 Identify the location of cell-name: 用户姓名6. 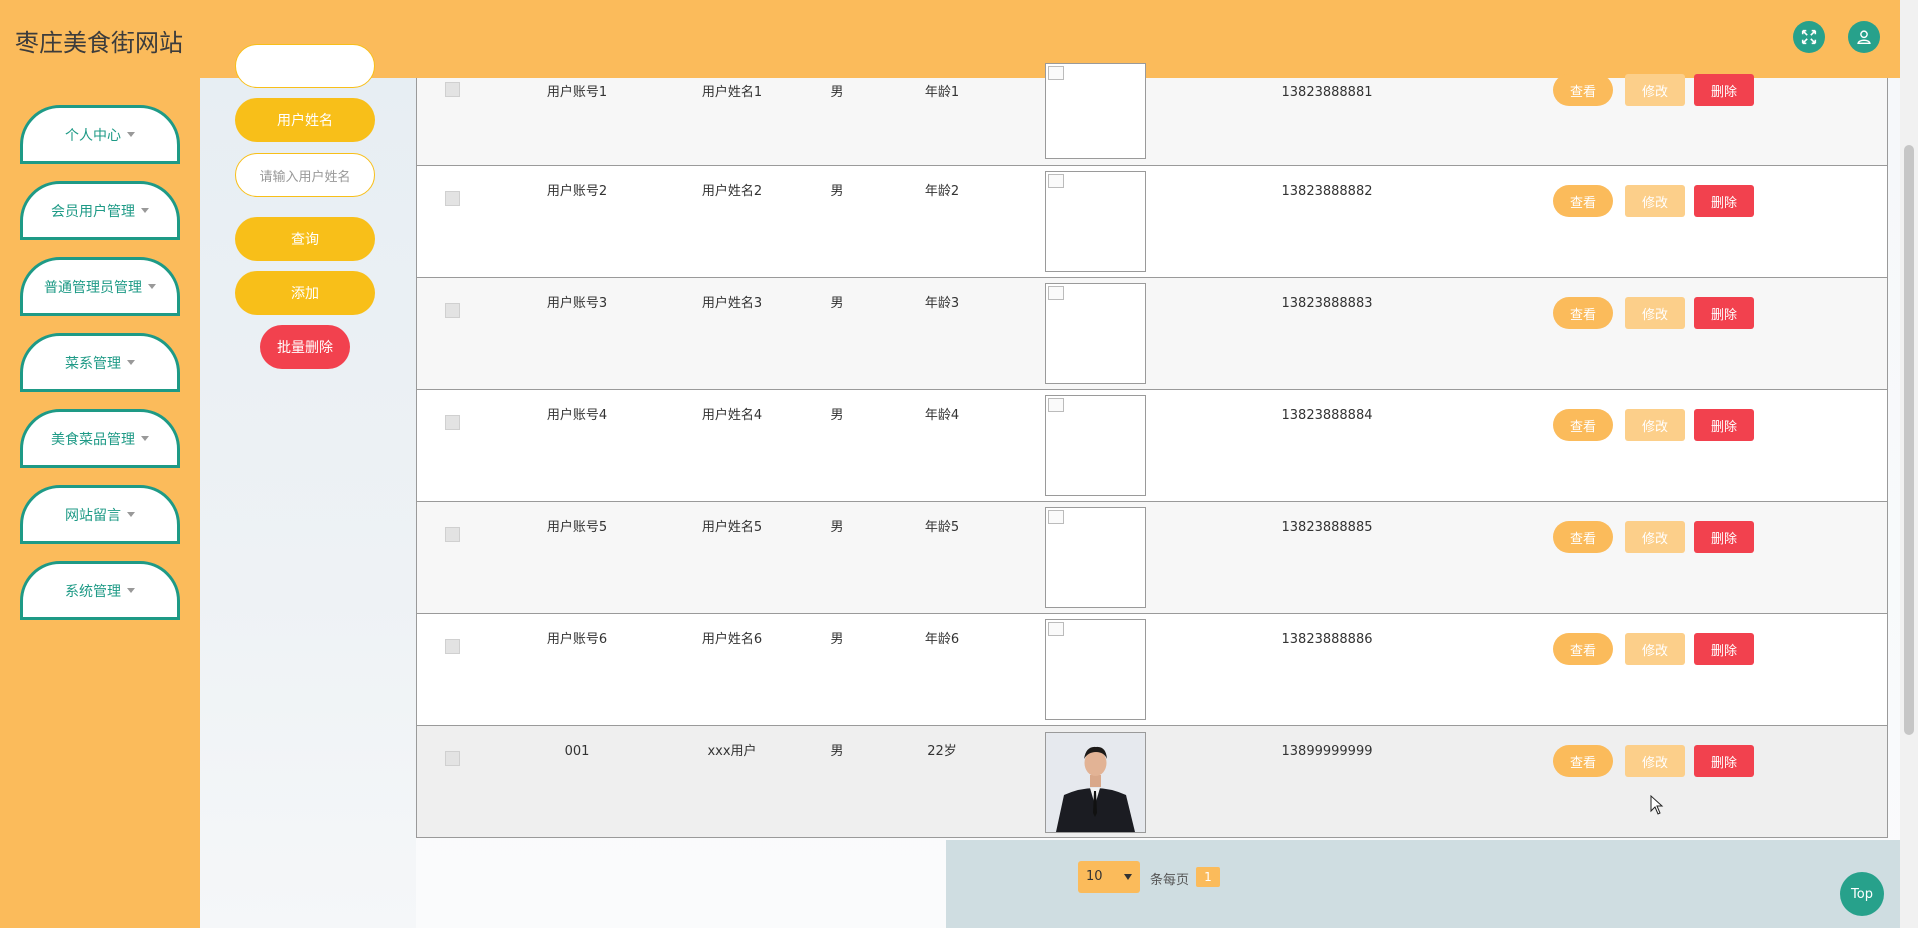
(732, 639).